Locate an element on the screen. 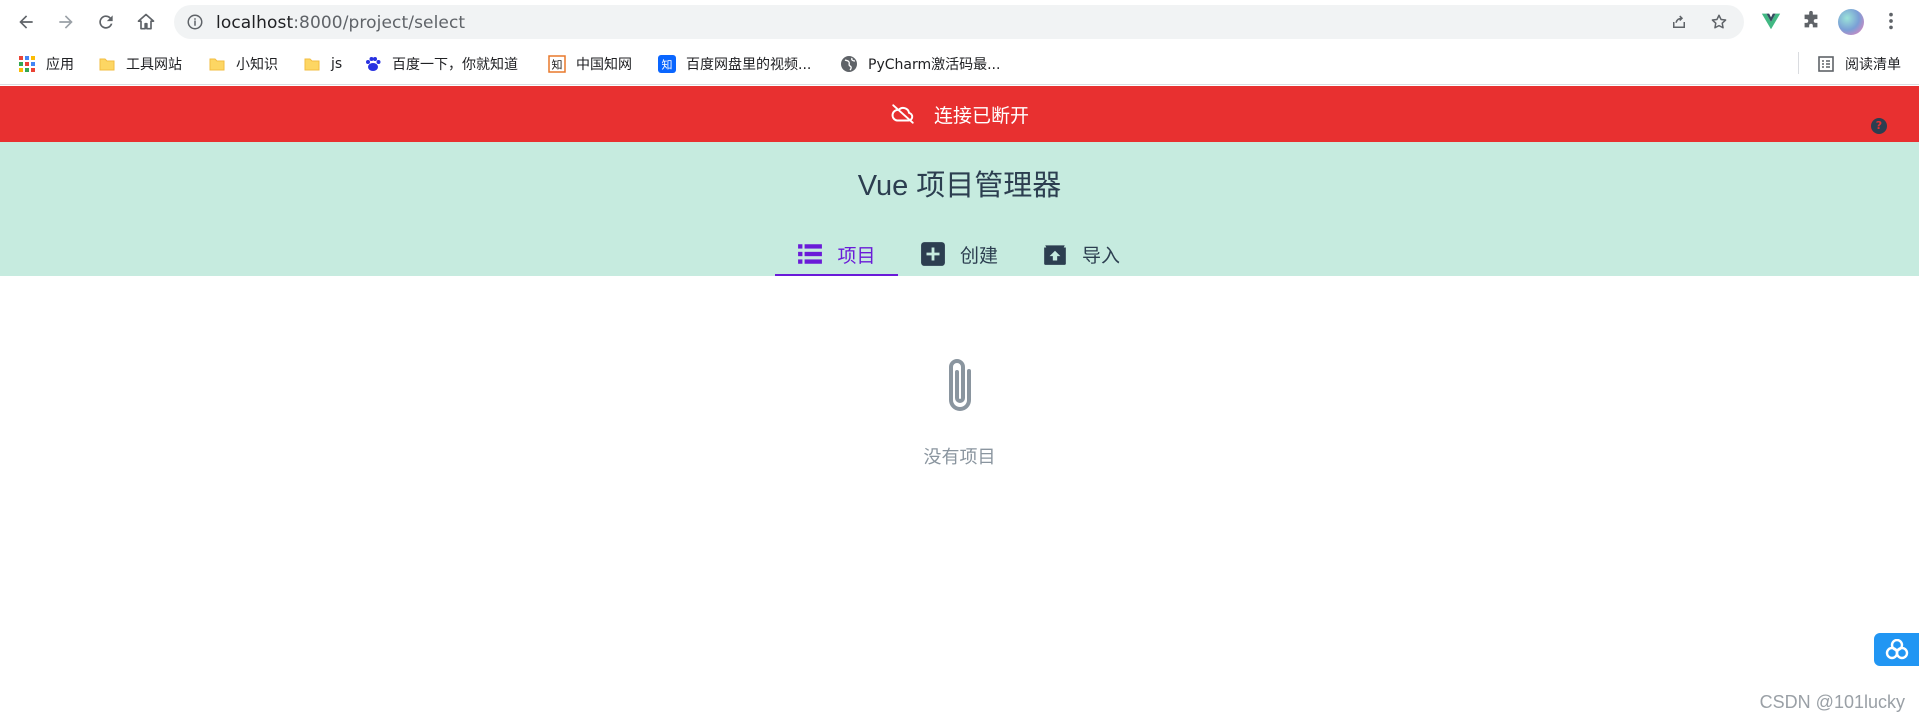 The image size is (1919, 725). paperclip-icon is located at coordinates (959, 385).